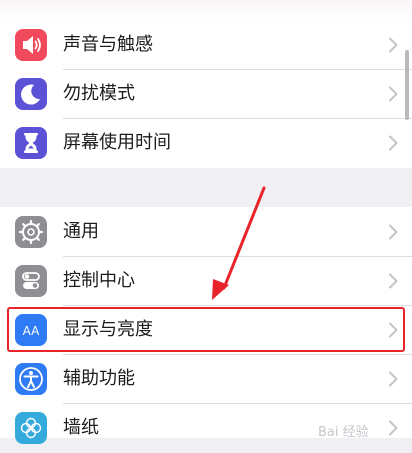 This screenshot has width=412, height=453. I want to click on settings-row-label: 控制中心, so click(99, 280).